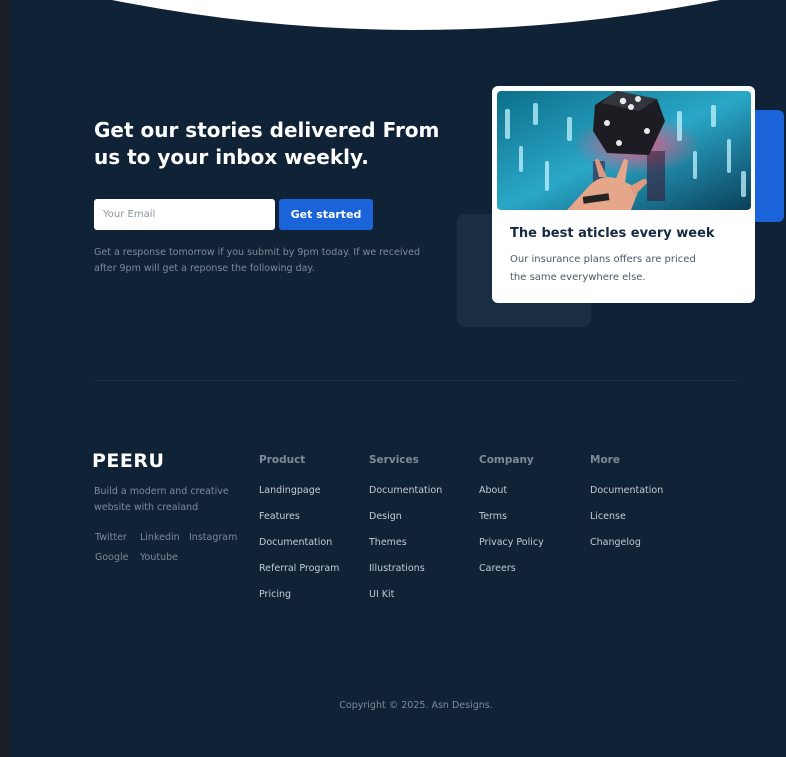 This screenshot has height=757, width=786. What do you see at coordinates (624, 150) in the screenshot?
I see `card-image` at bounding box center [624, 150].